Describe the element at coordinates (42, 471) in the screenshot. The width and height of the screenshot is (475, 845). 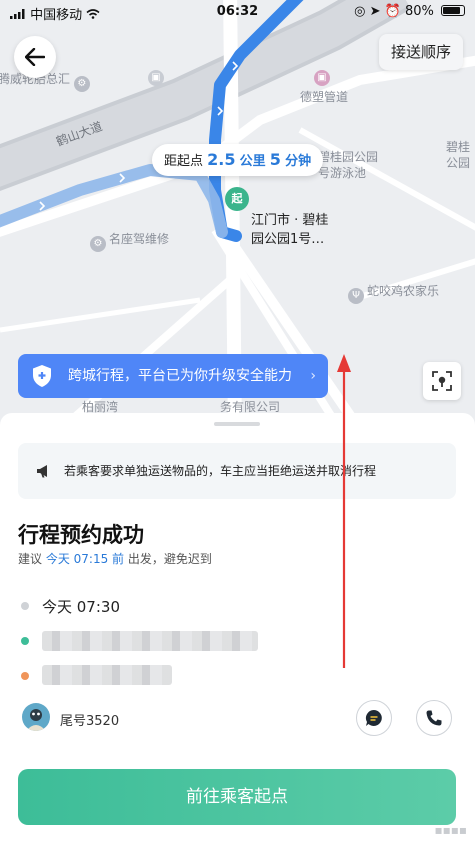
I see `megaphone-icon` at that location.